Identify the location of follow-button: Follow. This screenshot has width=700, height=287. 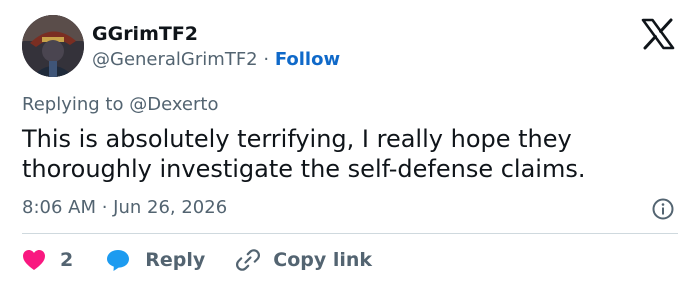
(307, 59).